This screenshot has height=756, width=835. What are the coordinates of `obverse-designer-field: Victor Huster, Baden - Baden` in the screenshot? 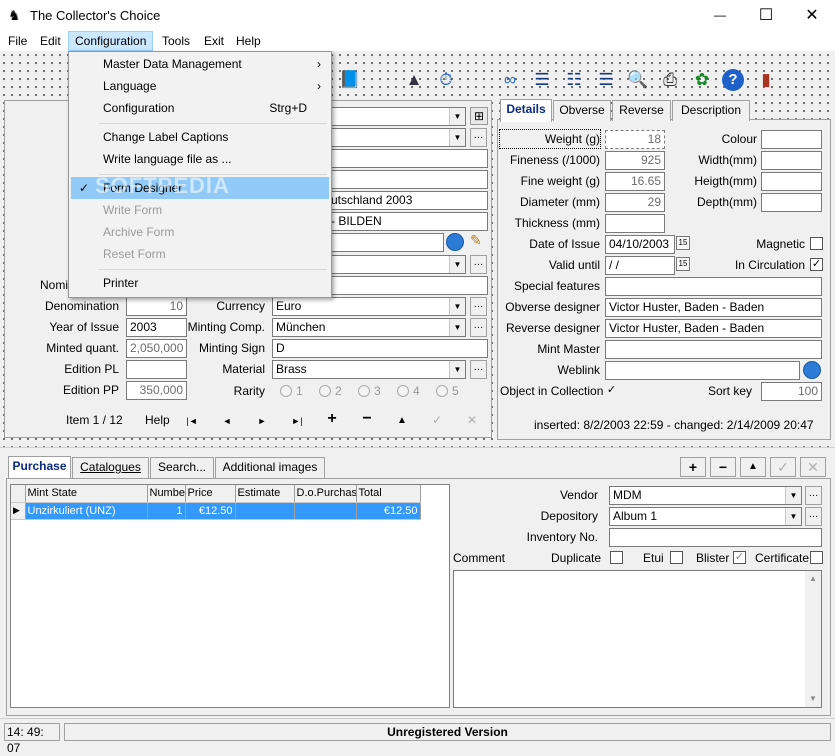 It's located at (713, 307).